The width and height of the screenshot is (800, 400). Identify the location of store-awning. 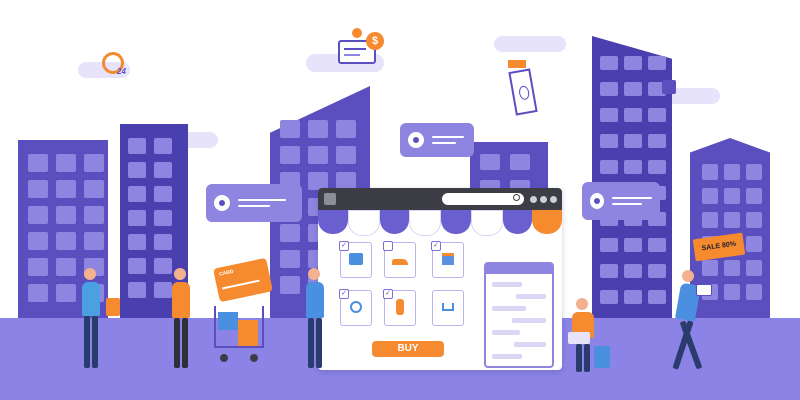
(440, 223).